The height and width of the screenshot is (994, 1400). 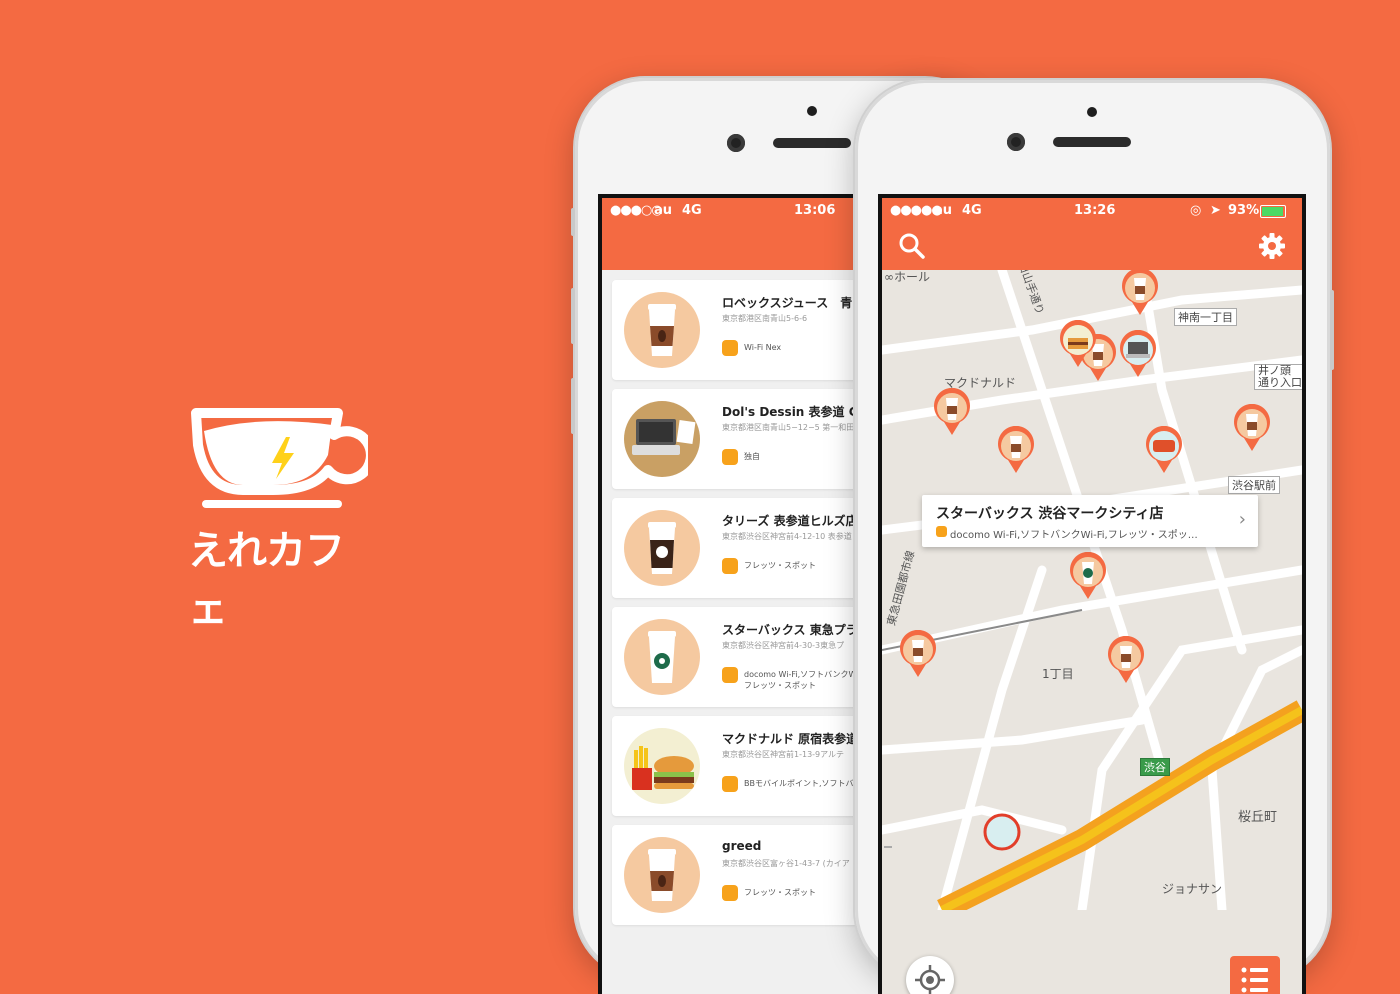 What do you see at coordinates (912, 246) in the screenshot?
I see `search-icon` at bounding box center [912, 246].